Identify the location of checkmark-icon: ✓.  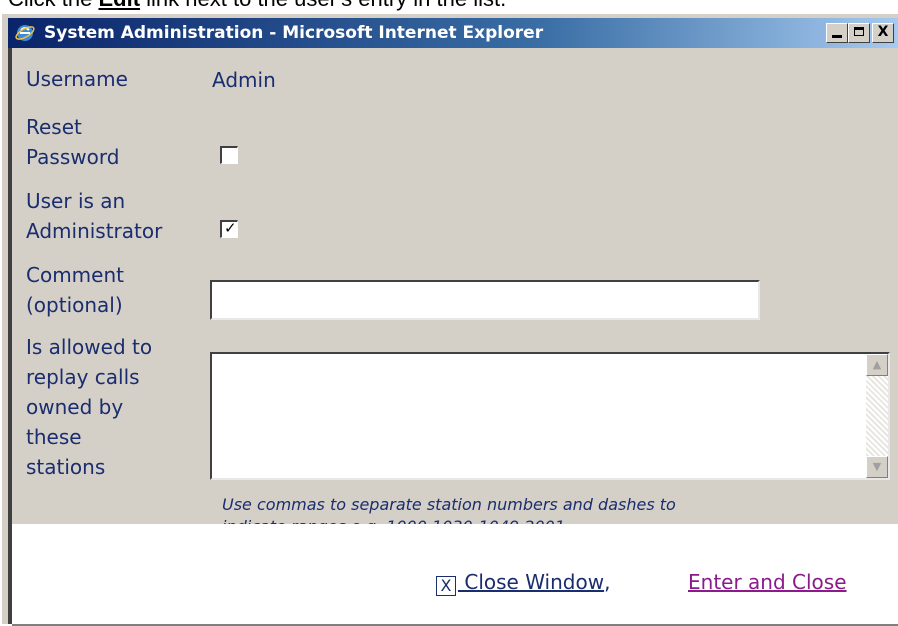
(230, 228).